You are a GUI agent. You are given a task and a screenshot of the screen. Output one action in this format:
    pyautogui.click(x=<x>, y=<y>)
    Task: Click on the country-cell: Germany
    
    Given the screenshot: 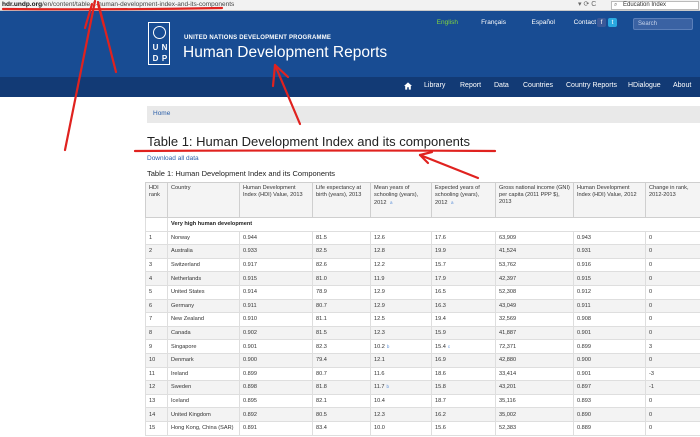 What is the action you would take?
    pyautogui.click(x=203, y=306)
    